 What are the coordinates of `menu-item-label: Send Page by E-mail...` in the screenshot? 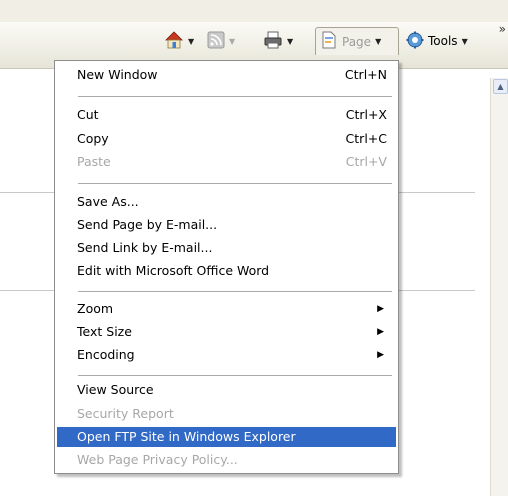 It's located at (147, 224).